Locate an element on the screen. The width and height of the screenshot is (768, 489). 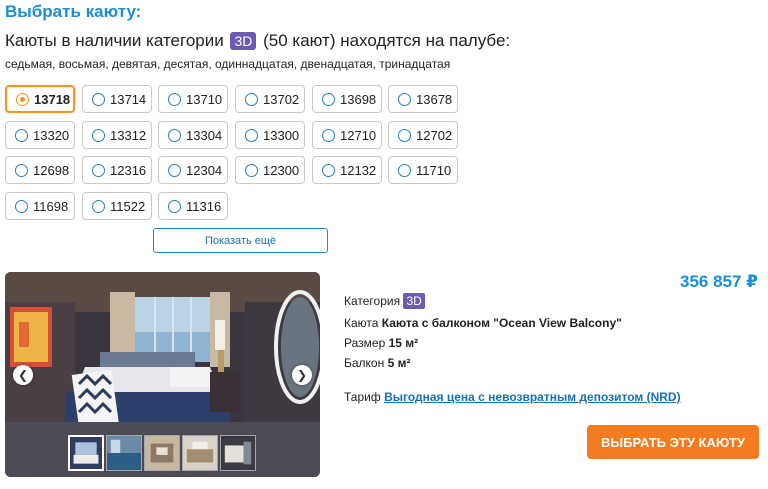
cabin-option: 12304 is located at coordinates (193, 170).